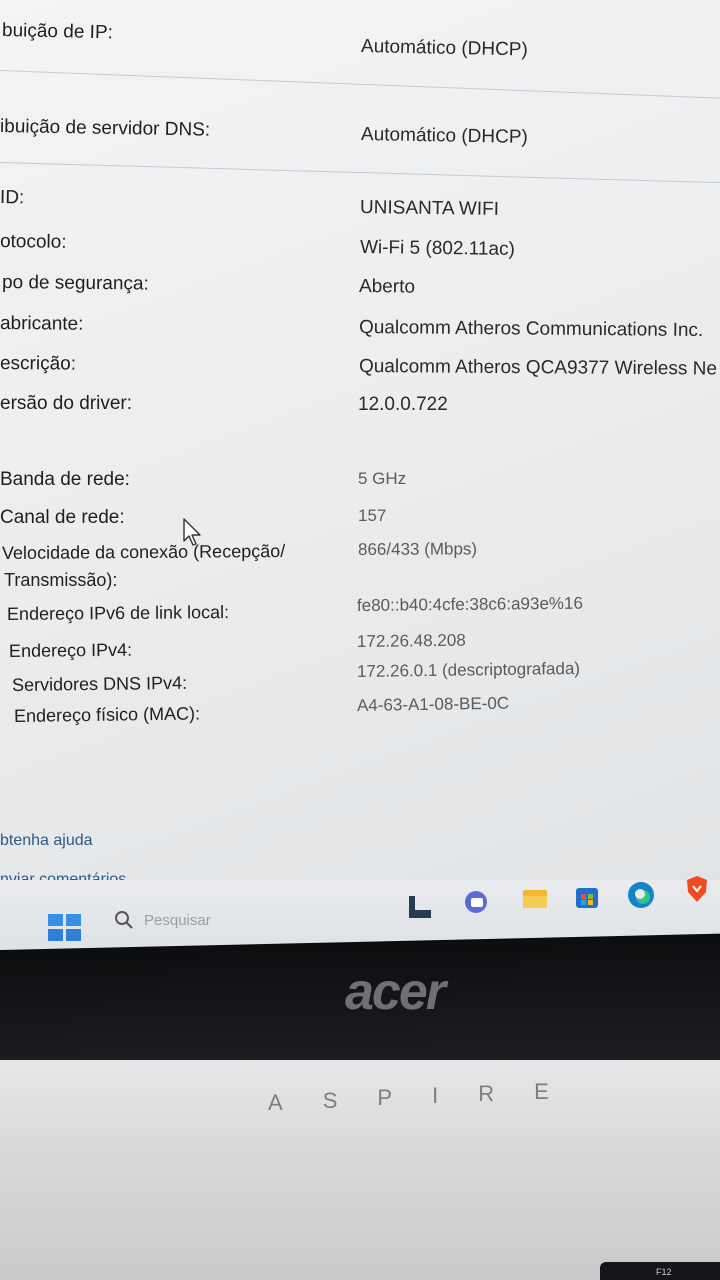  What do you see at coordinates (641, 895) in the screenshot?
I see `edge-browser-icon` at bounding box center [641, 895].